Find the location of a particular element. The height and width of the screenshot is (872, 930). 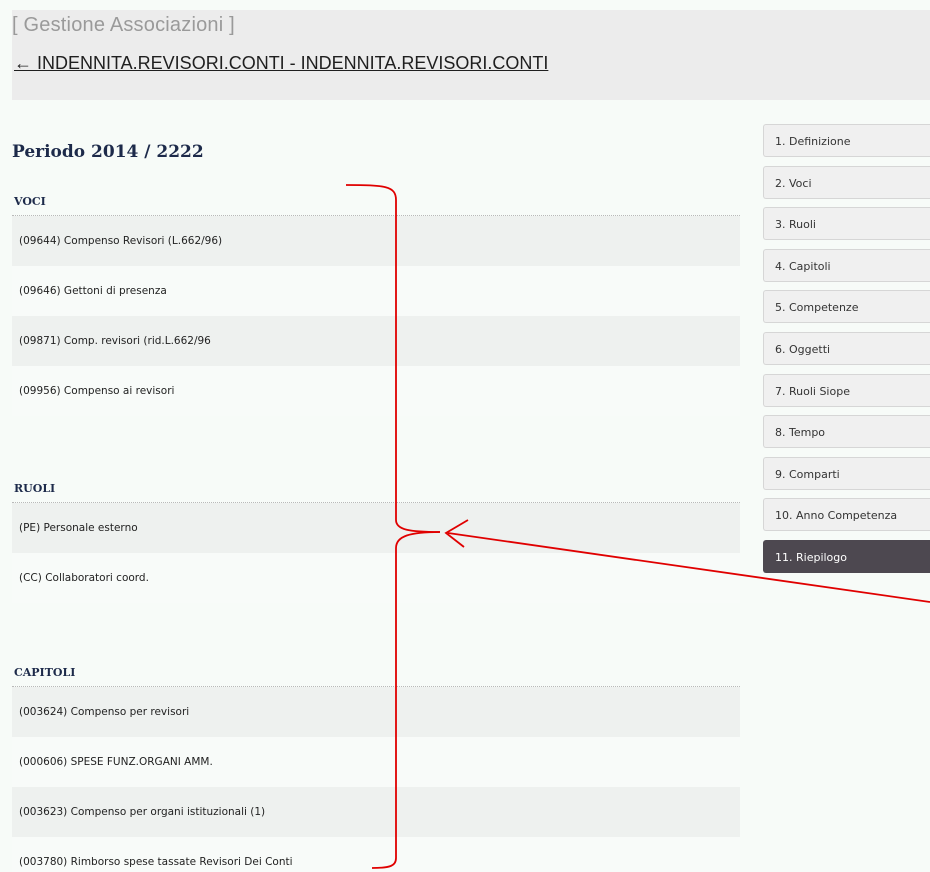

list-item: (000606) SPESE FUNZ.ORGANI AMM. is located at coordinates (376, 762).